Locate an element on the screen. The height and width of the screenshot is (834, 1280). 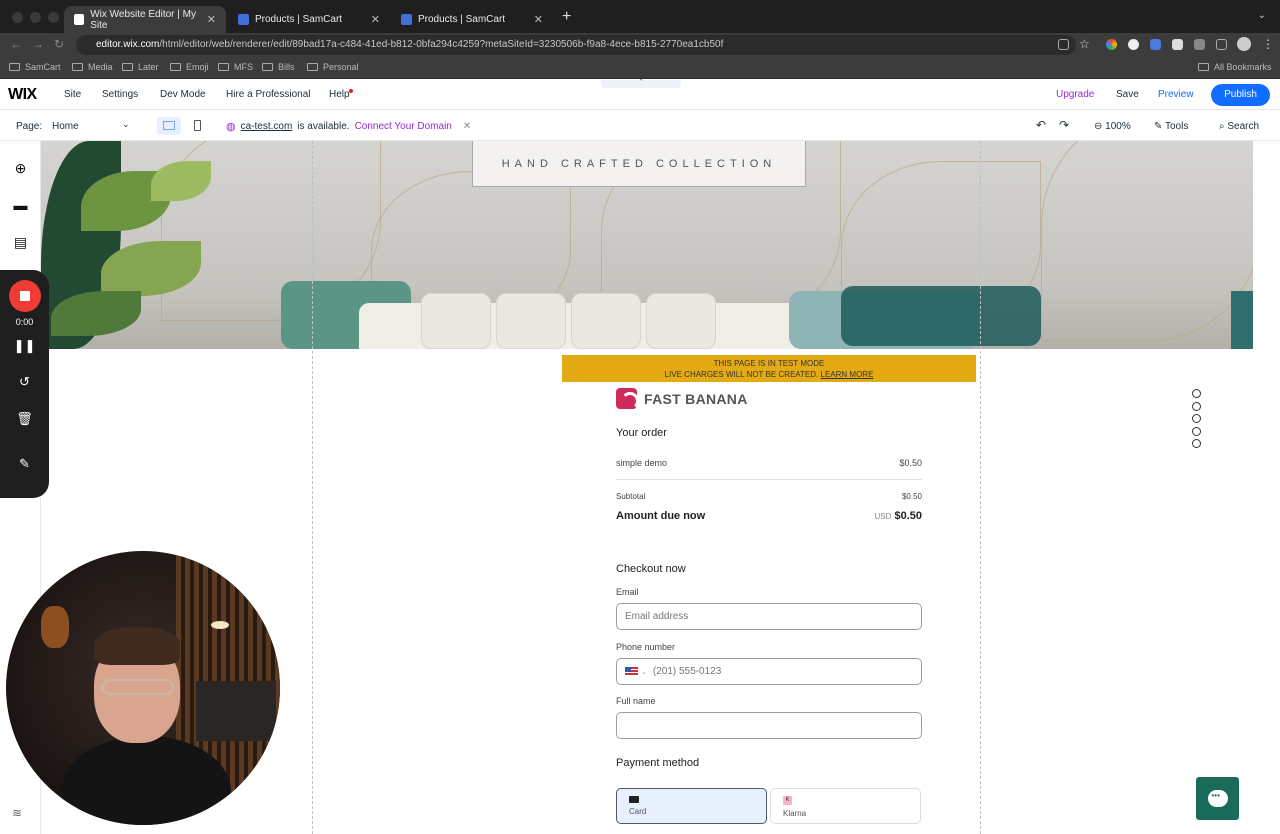
bookmark-media: Media is located at coordinates (92, 67).